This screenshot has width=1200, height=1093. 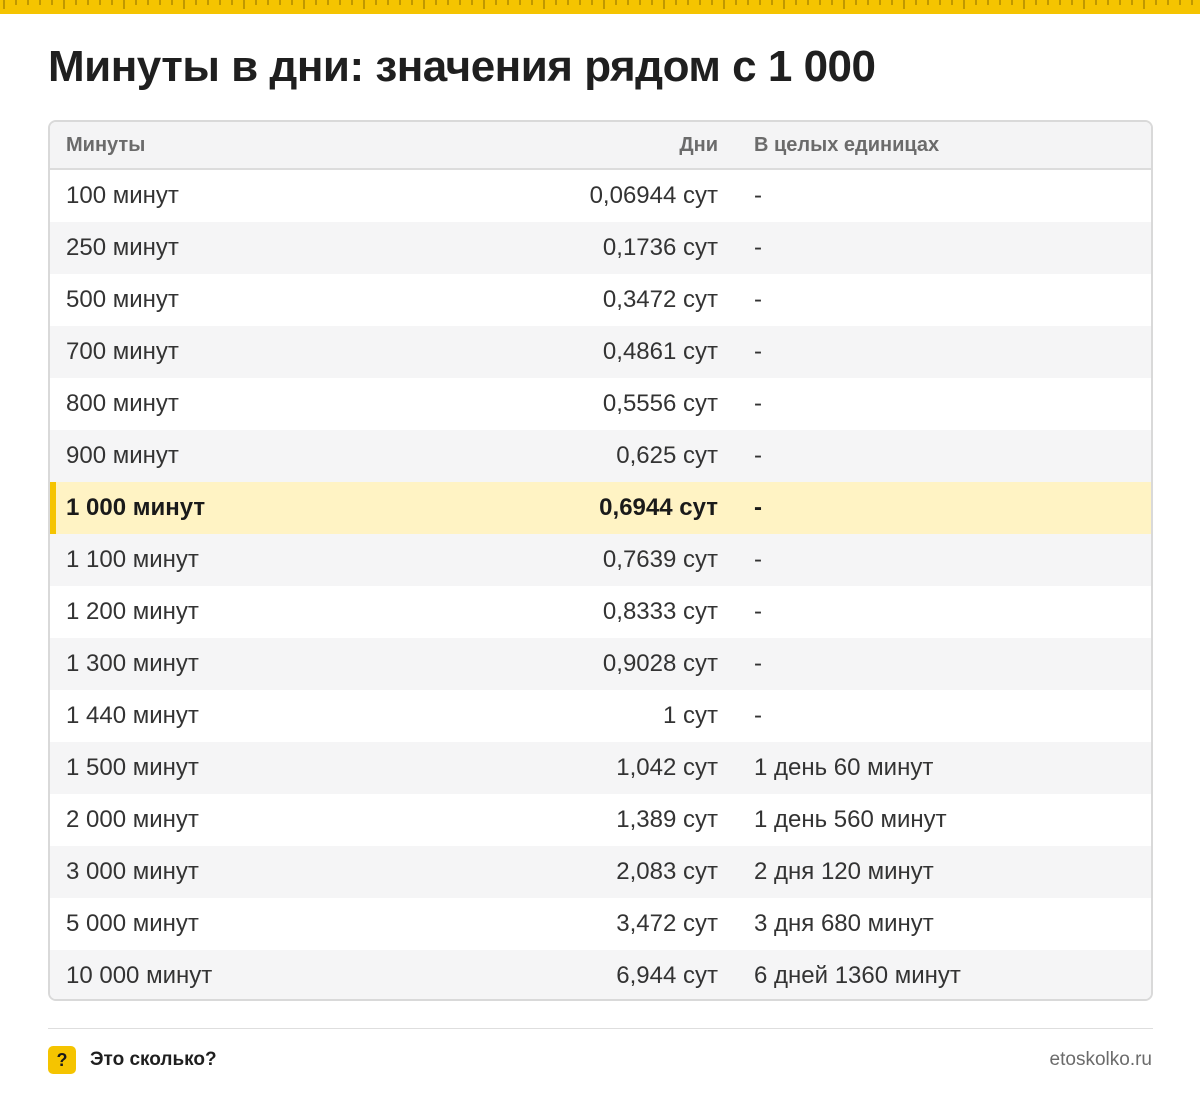 I want to click on cell-days: 0,9028 сут, so click(x=660, y=663).